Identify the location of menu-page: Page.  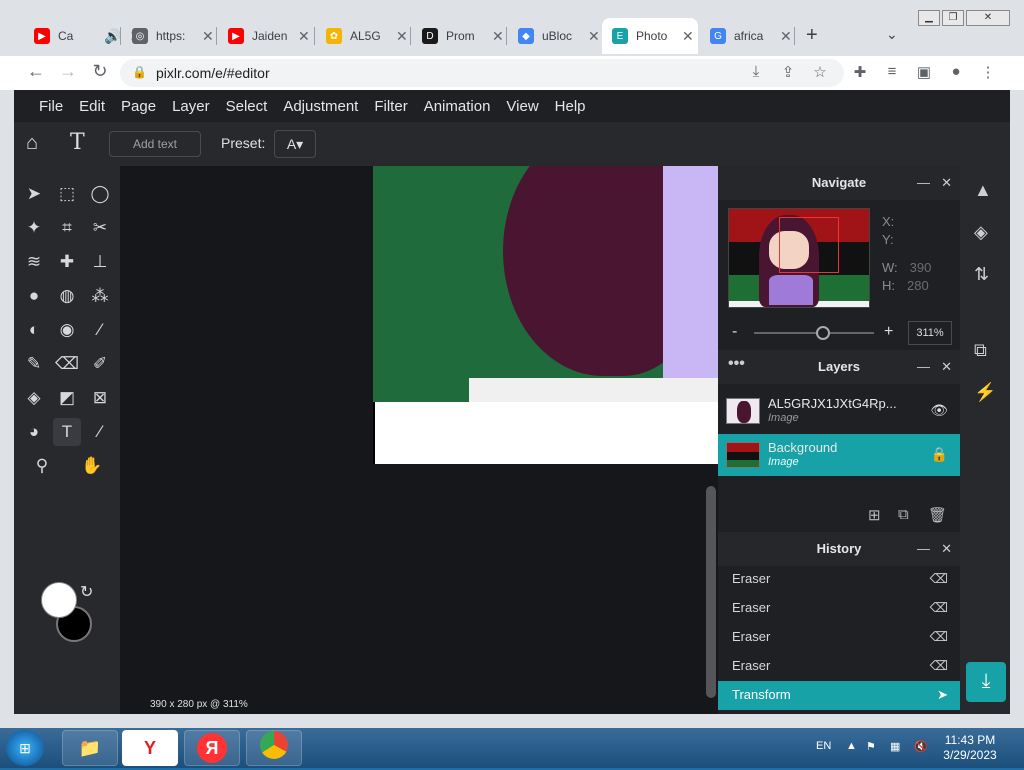
(138, 106).